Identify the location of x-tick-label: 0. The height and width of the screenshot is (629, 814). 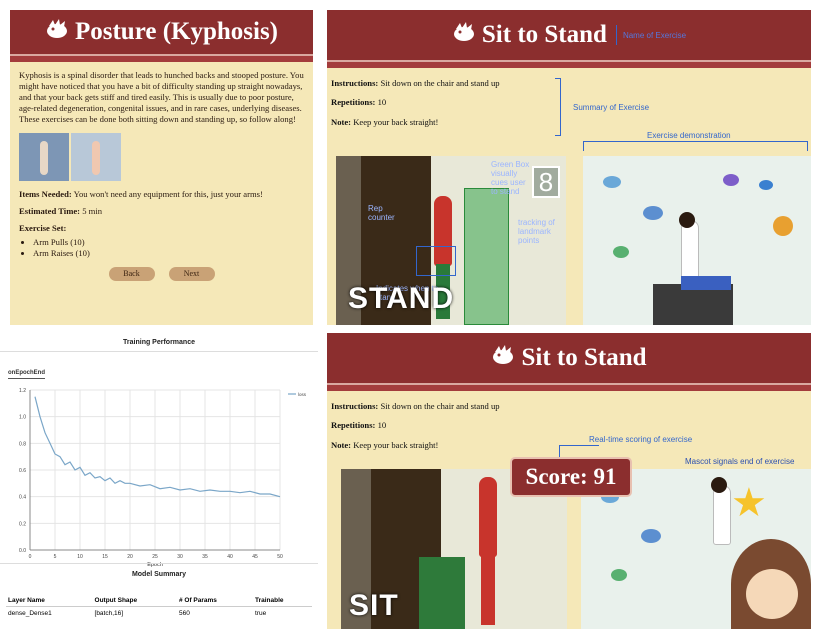
(30, 557).